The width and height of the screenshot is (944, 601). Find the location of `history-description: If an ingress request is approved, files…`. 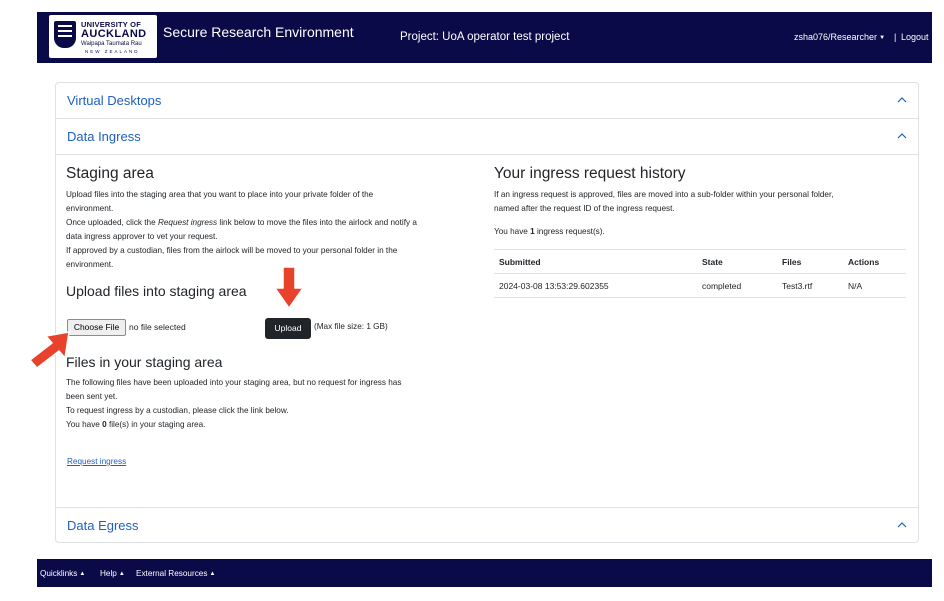

history-description: If an ingress request is approved, files… is located at coordinates (700, 202).